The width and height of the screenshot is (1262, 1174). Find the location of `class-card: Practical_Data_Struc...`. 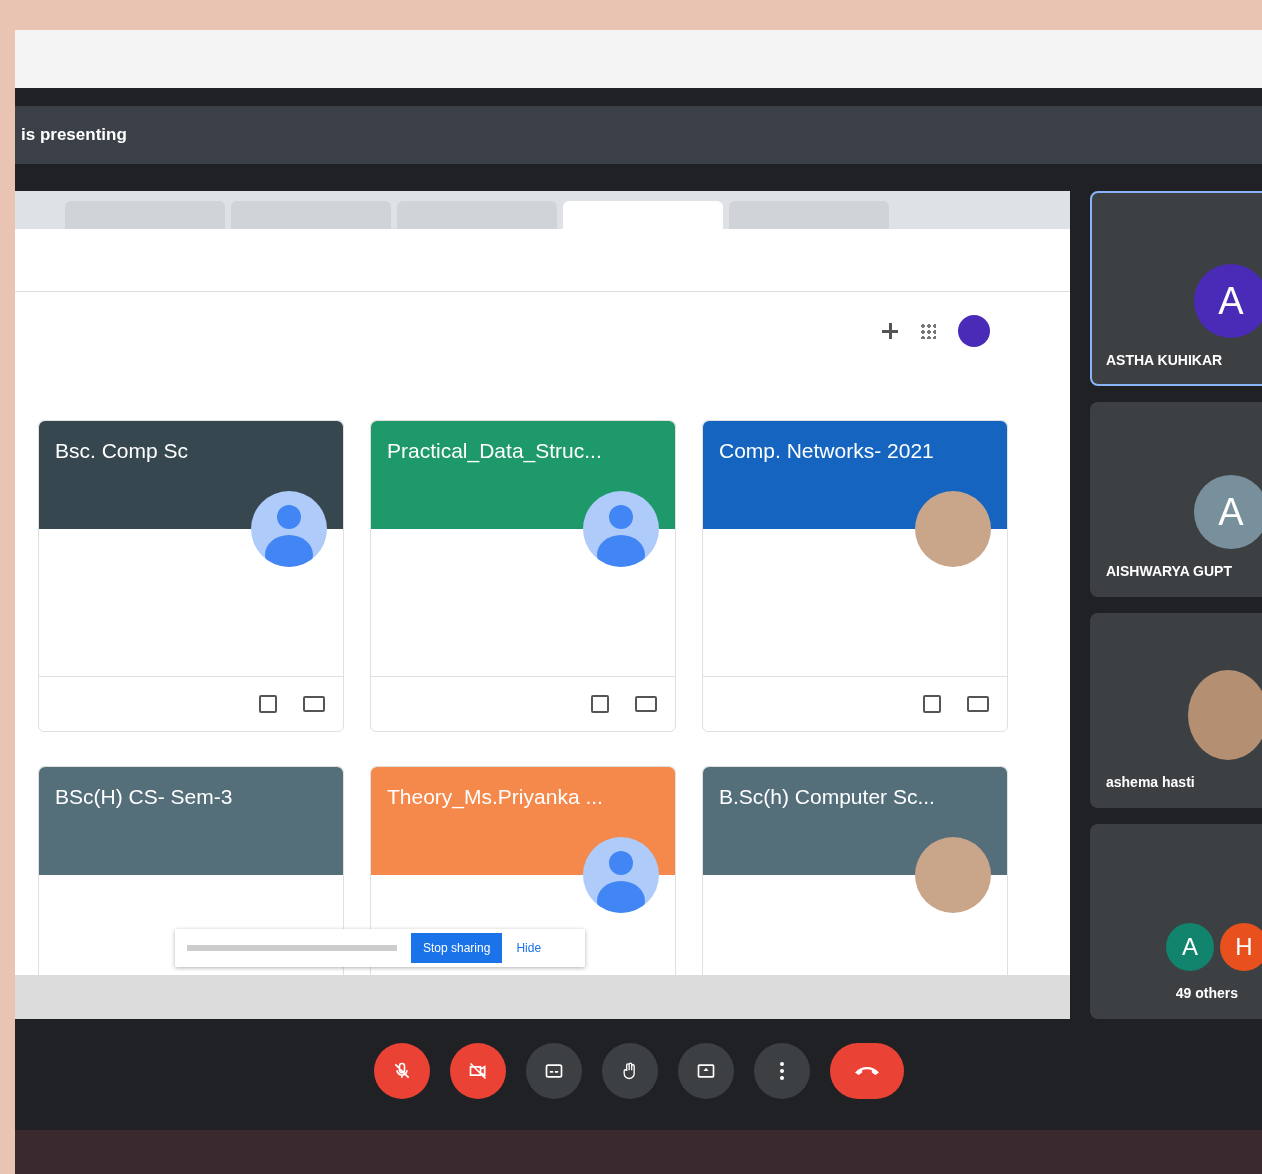

class-card: Practical_Data_Struc... is located at coordinates (523, 576).